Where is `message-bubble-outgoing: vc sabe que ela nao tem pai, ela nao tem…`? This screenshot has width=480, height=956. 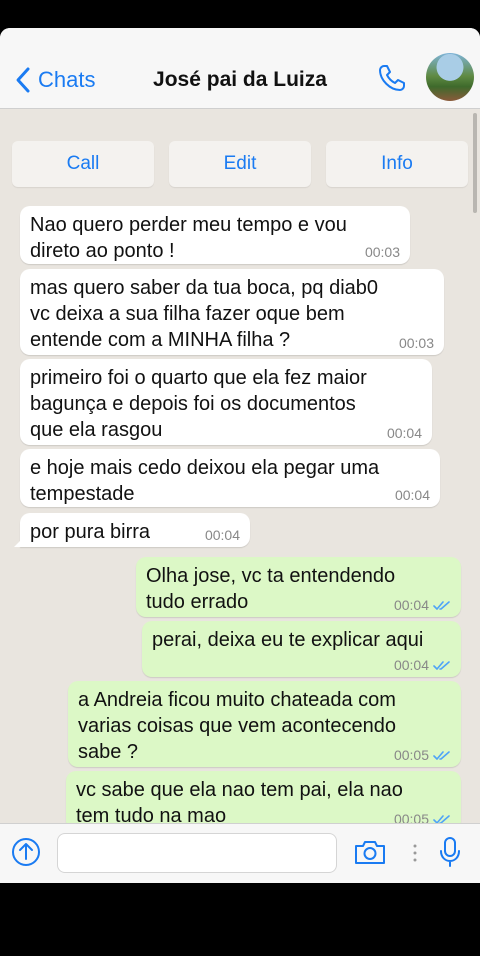 message-bubble-outgoing: vc sabe que ela nao tem pai, ela nao tem… is located at coordinates (263, 797).